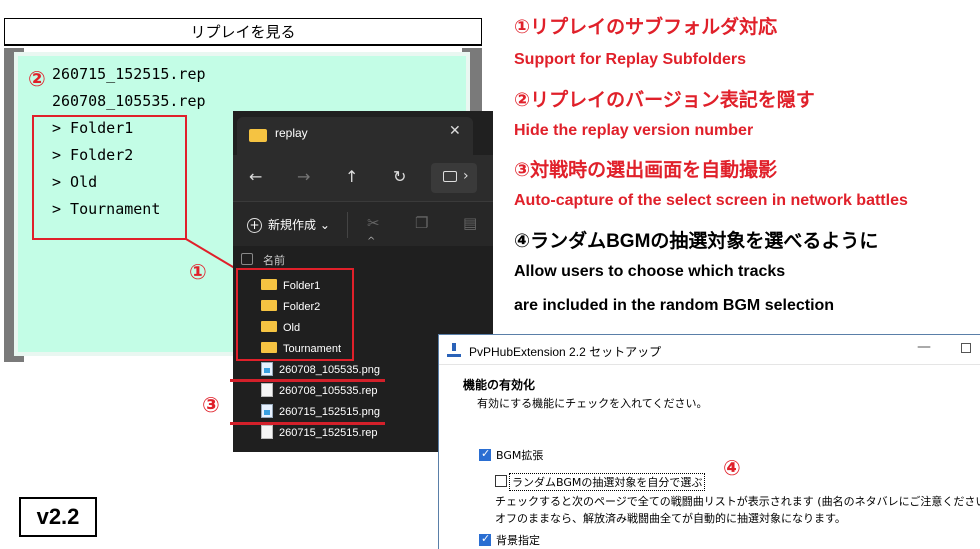 The height and width of the screenshot is (549, 980). What do you see at coordinates (592, 403) in the screenshot?
I see `setup-subheading: 有効にする機能にチェックを入れてください。` at bounding box center [592, 403].